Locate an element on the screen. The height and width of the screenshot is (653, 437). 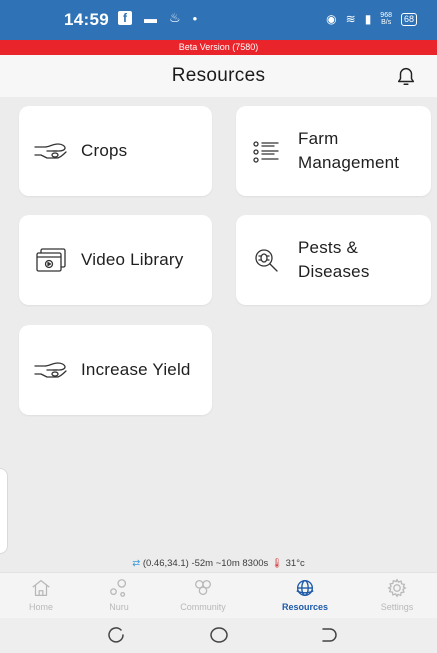
back-icon is located at coordinates (329, 635).